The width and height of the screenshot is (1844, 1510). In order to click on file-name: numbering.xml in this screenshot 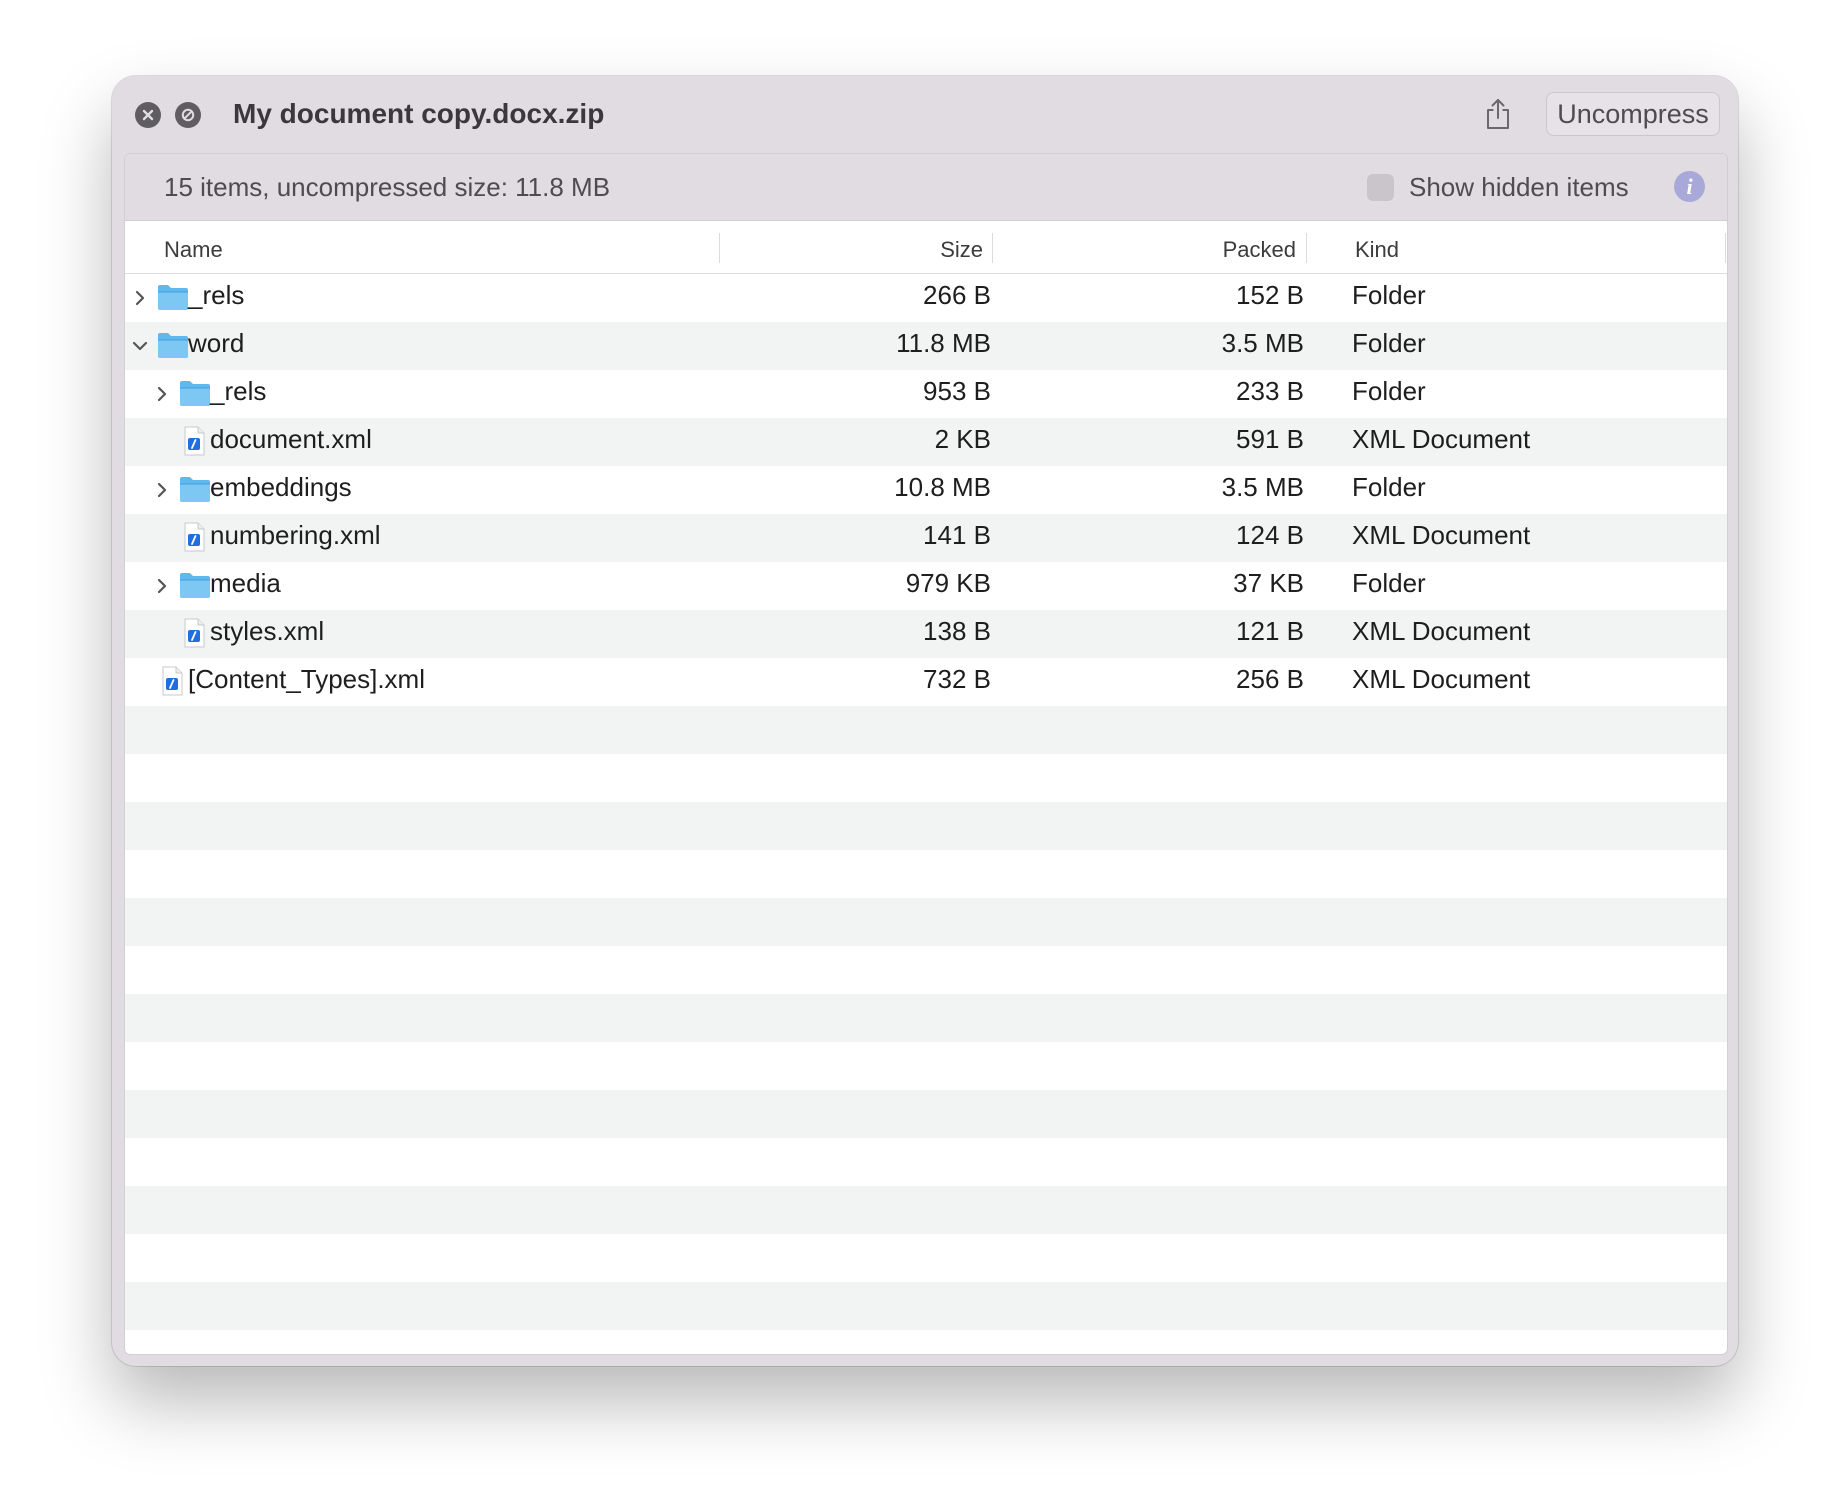, I will do `click(295, 535)`.